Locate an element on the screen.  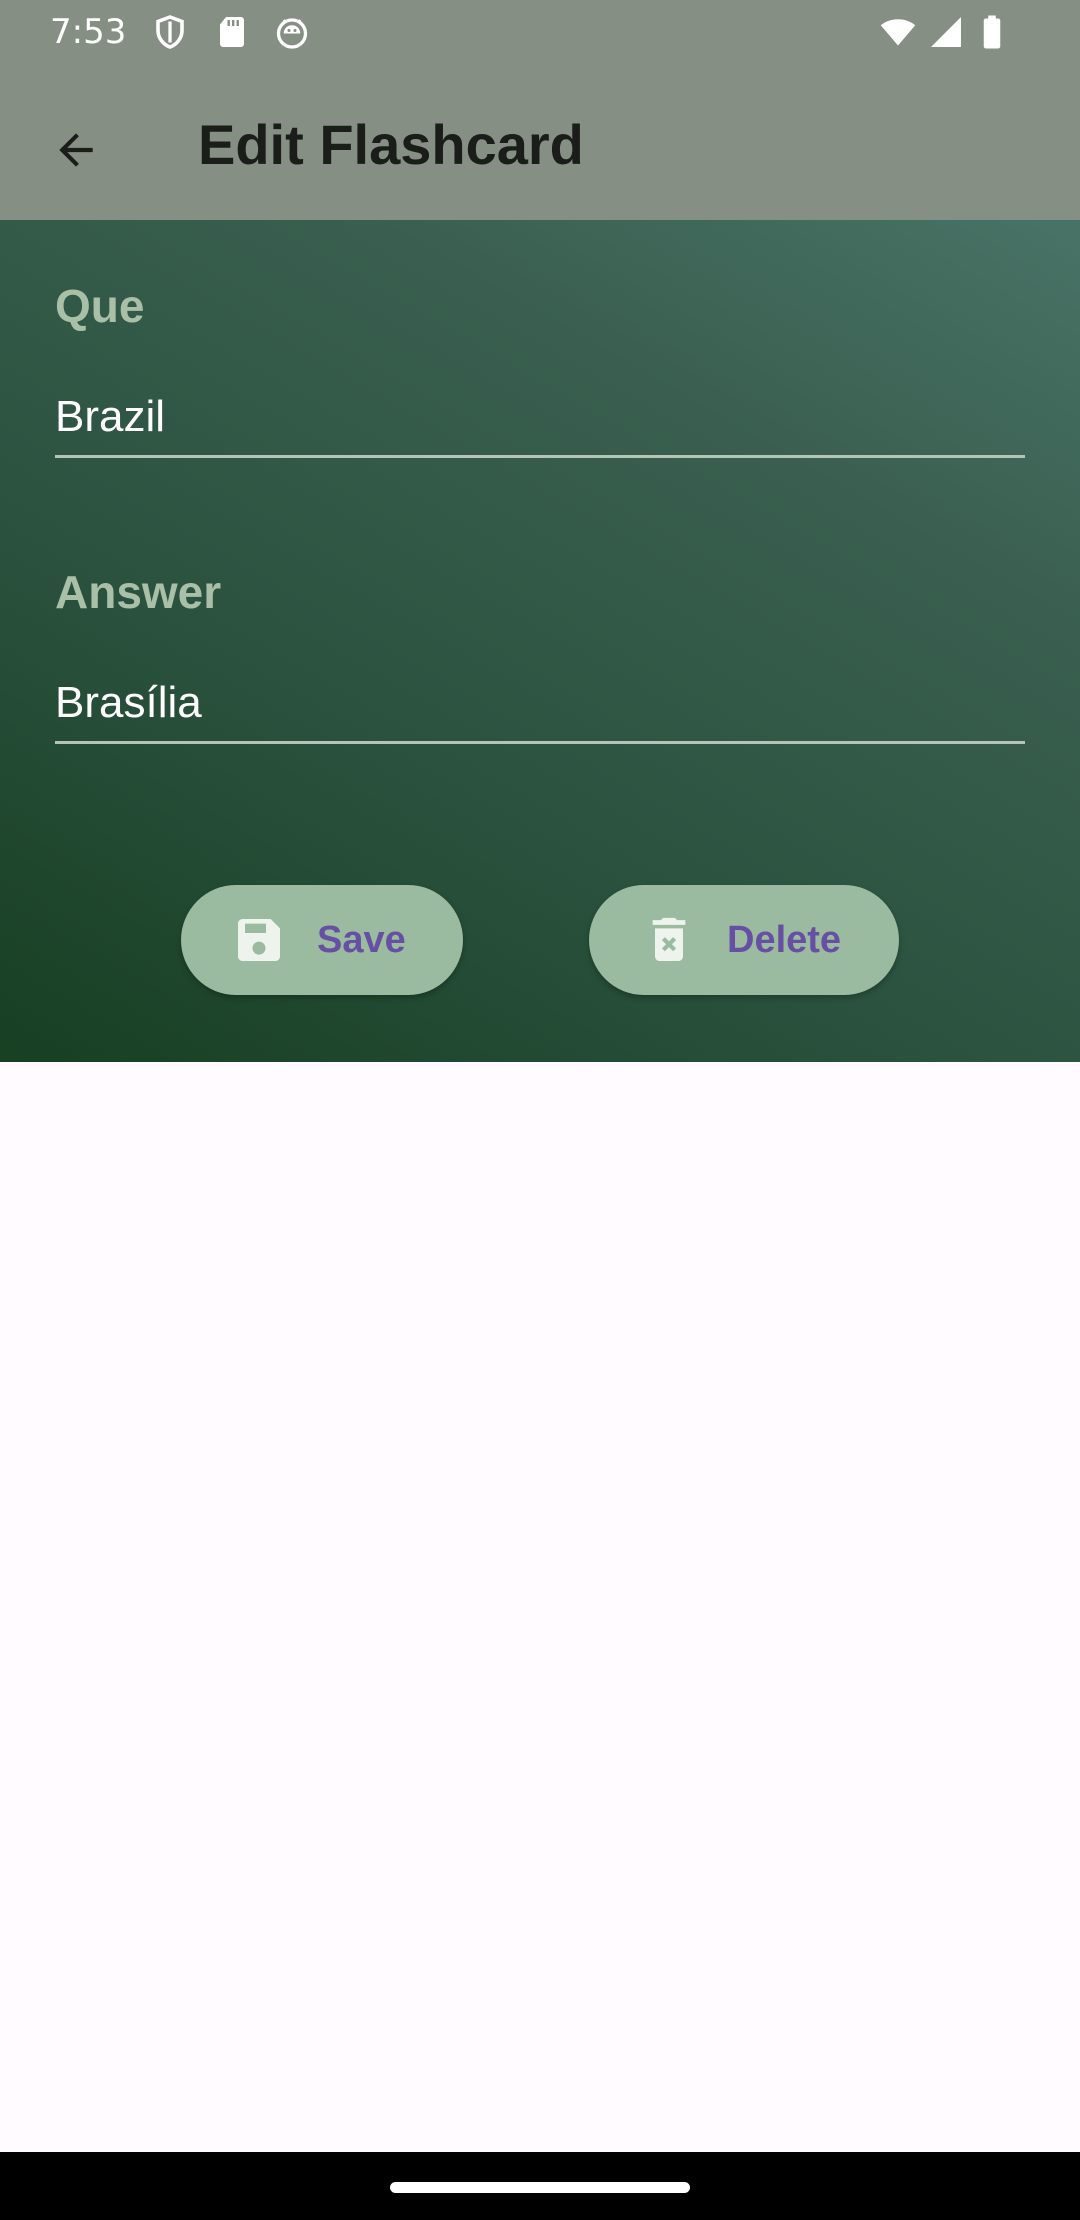
back-button is located at coordinates (76, 150).